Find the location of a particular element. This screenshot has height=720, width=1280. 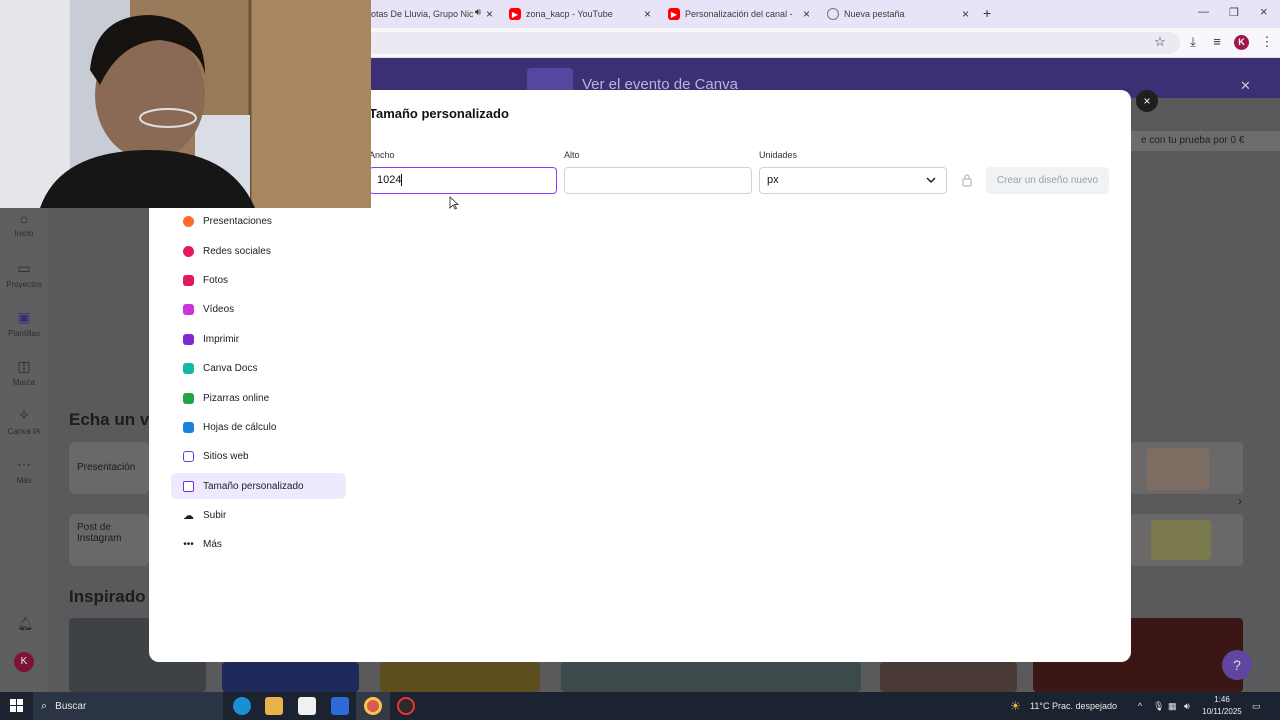

website-icon is located at coordinates (188, 456).